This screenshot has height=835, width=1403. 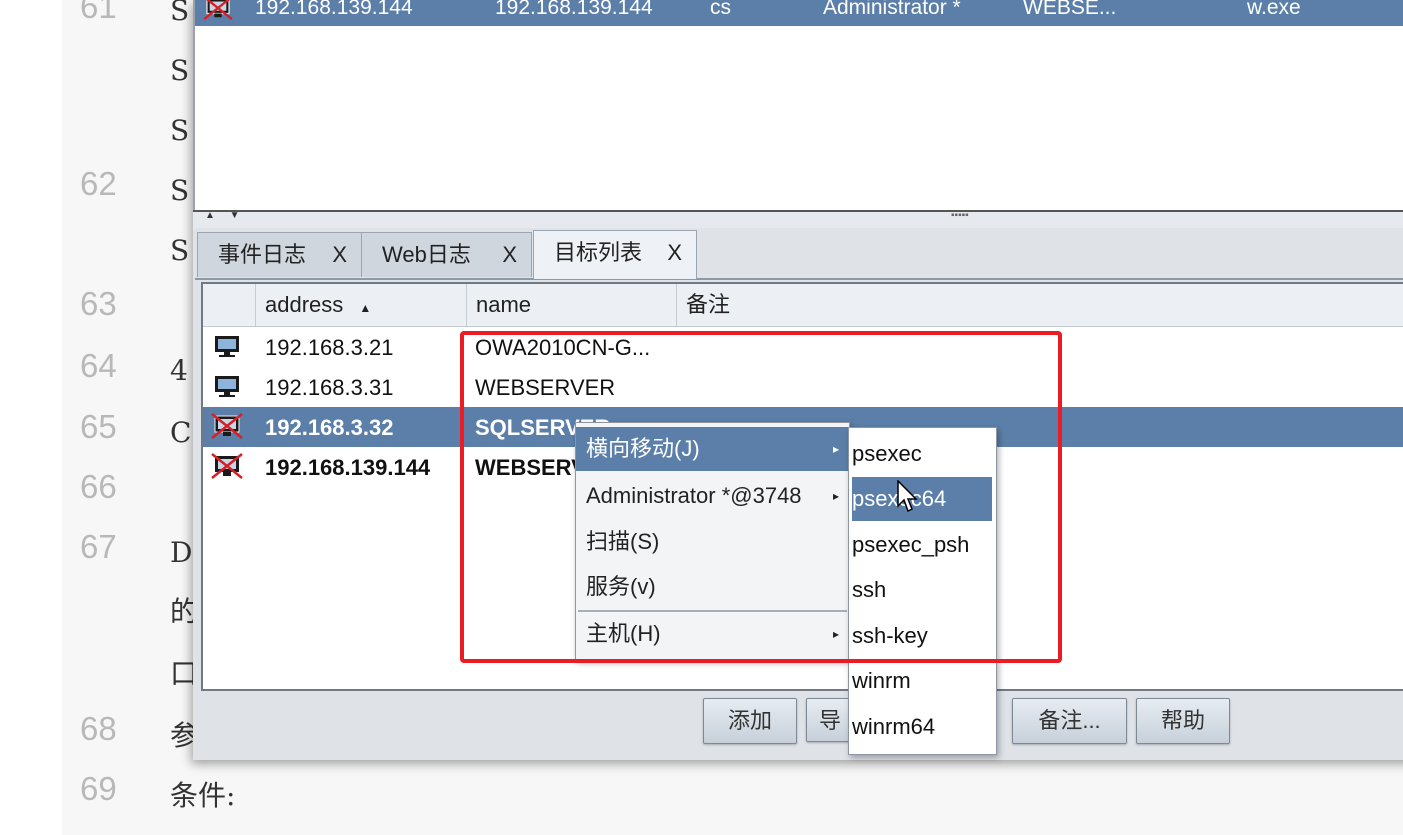 What do you see at coordinates (1183, 721) in the screenshot?
I see `help-button: 帮助` at bounding box center [1183, 721].